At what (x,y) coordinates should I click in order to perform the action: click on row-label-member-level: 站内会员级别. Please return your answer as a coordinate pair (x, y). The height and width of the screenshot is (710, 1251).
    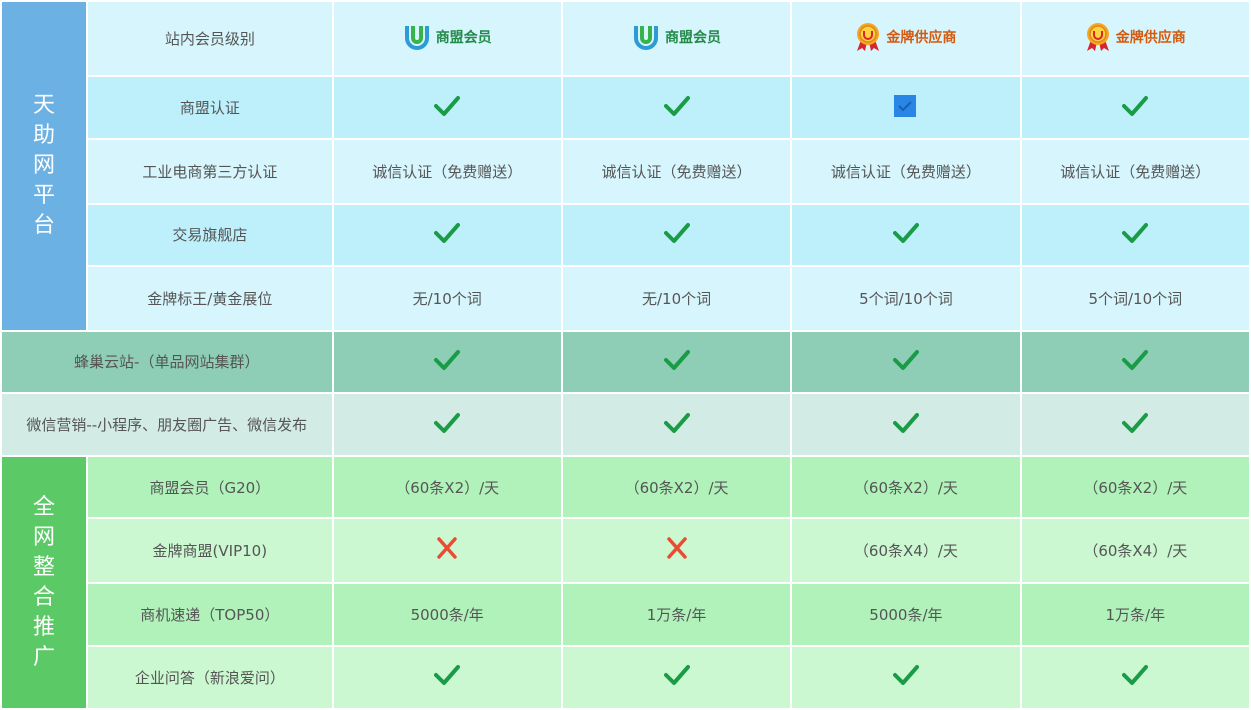
    Looking at the image, I should click on (210, 39).